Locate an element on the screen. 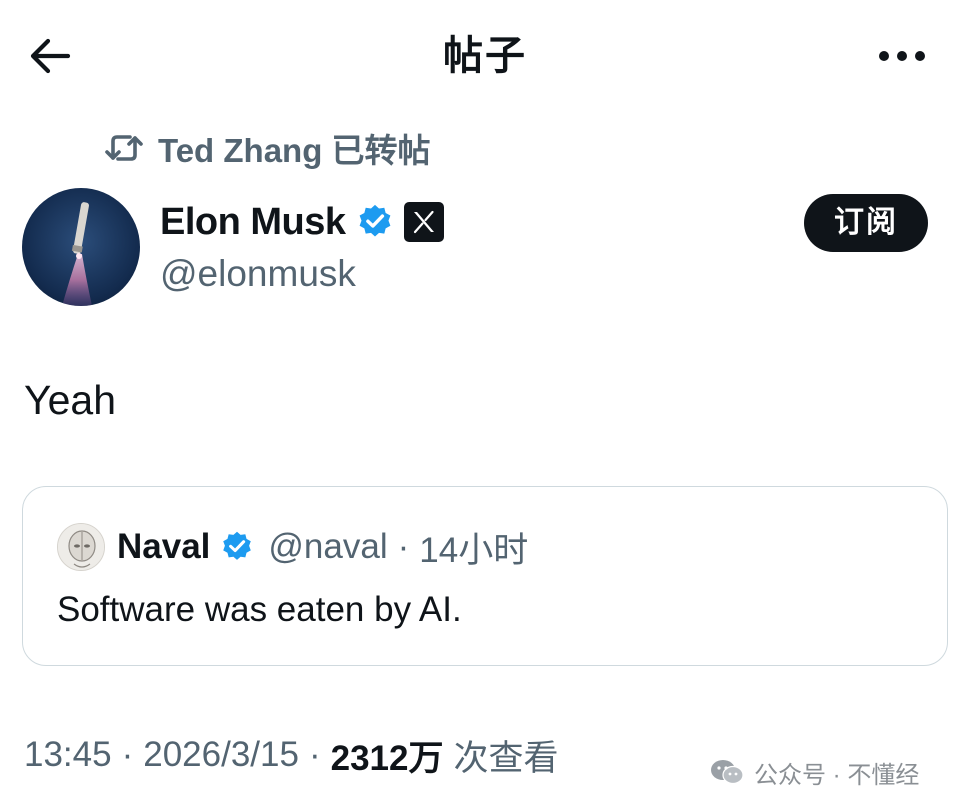 The width and height of the screenshot is (970, 810). author-handle: @elonmusk is located at coordinates (258, 274).